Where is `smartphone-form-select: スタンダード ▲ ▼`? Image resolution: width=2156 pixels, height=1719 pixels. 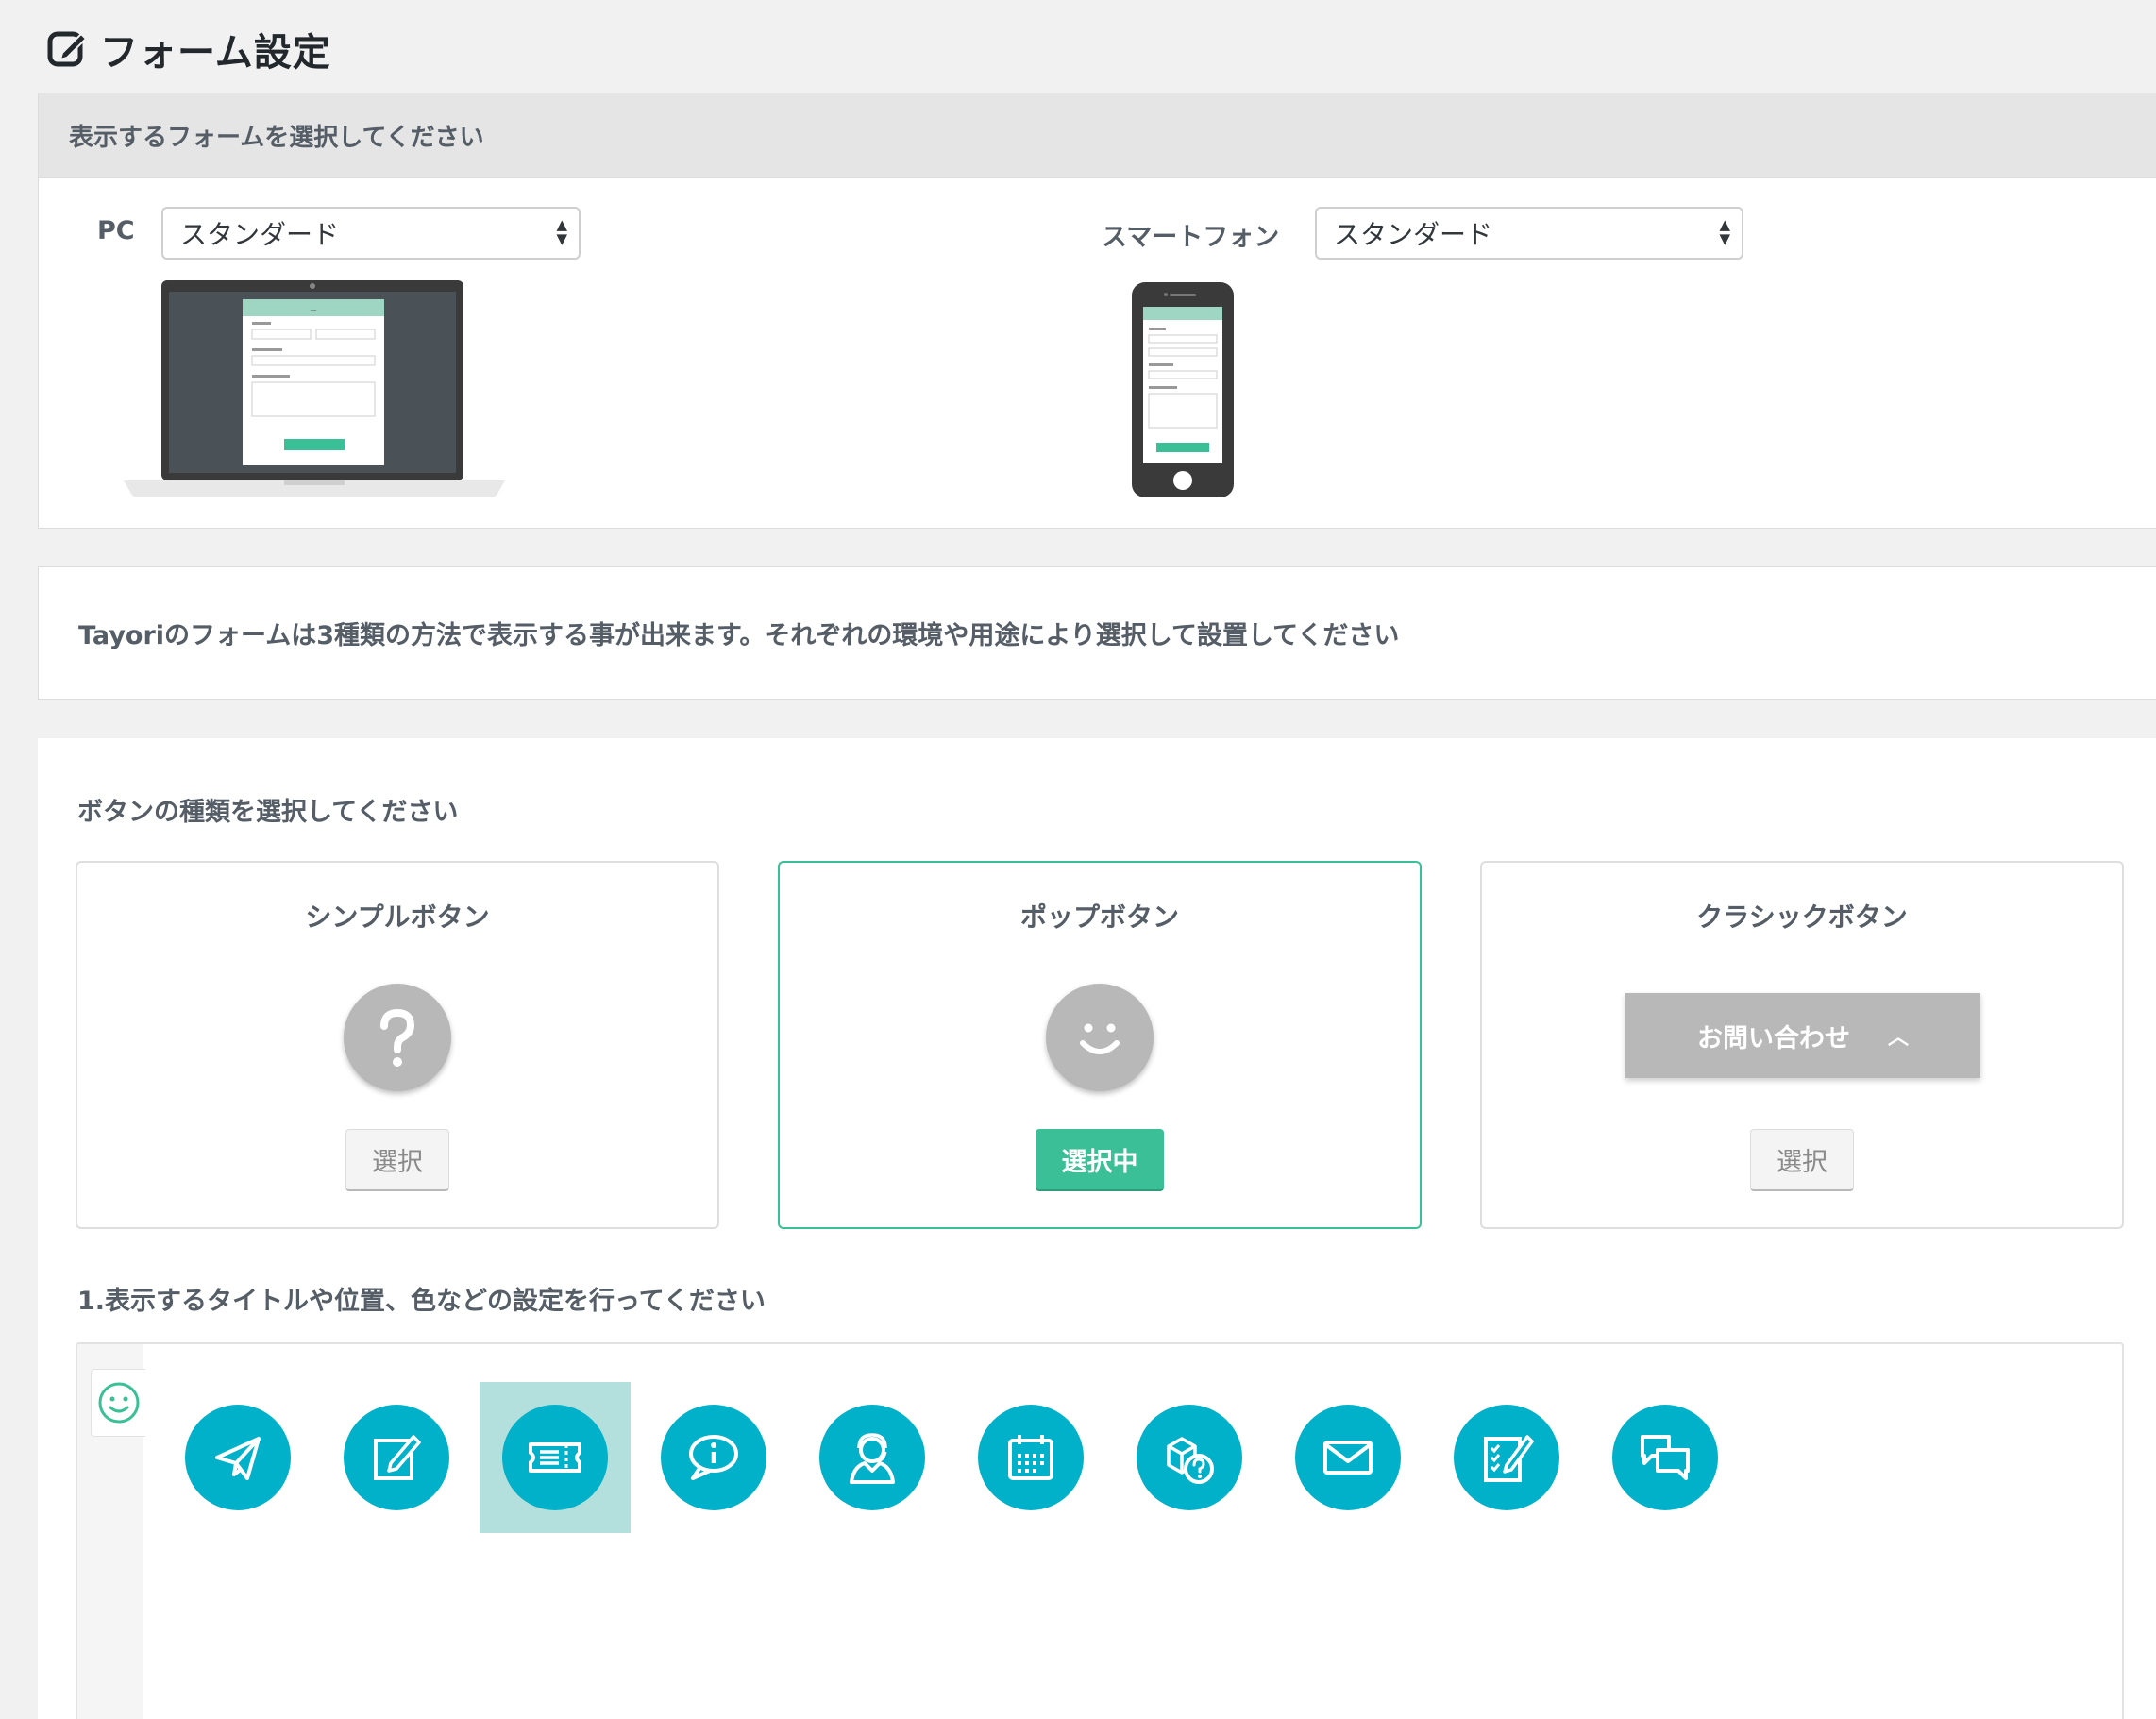 smartphone-form-select: スタンダード ▲ ▼ is located at coordinates (1529, 233).